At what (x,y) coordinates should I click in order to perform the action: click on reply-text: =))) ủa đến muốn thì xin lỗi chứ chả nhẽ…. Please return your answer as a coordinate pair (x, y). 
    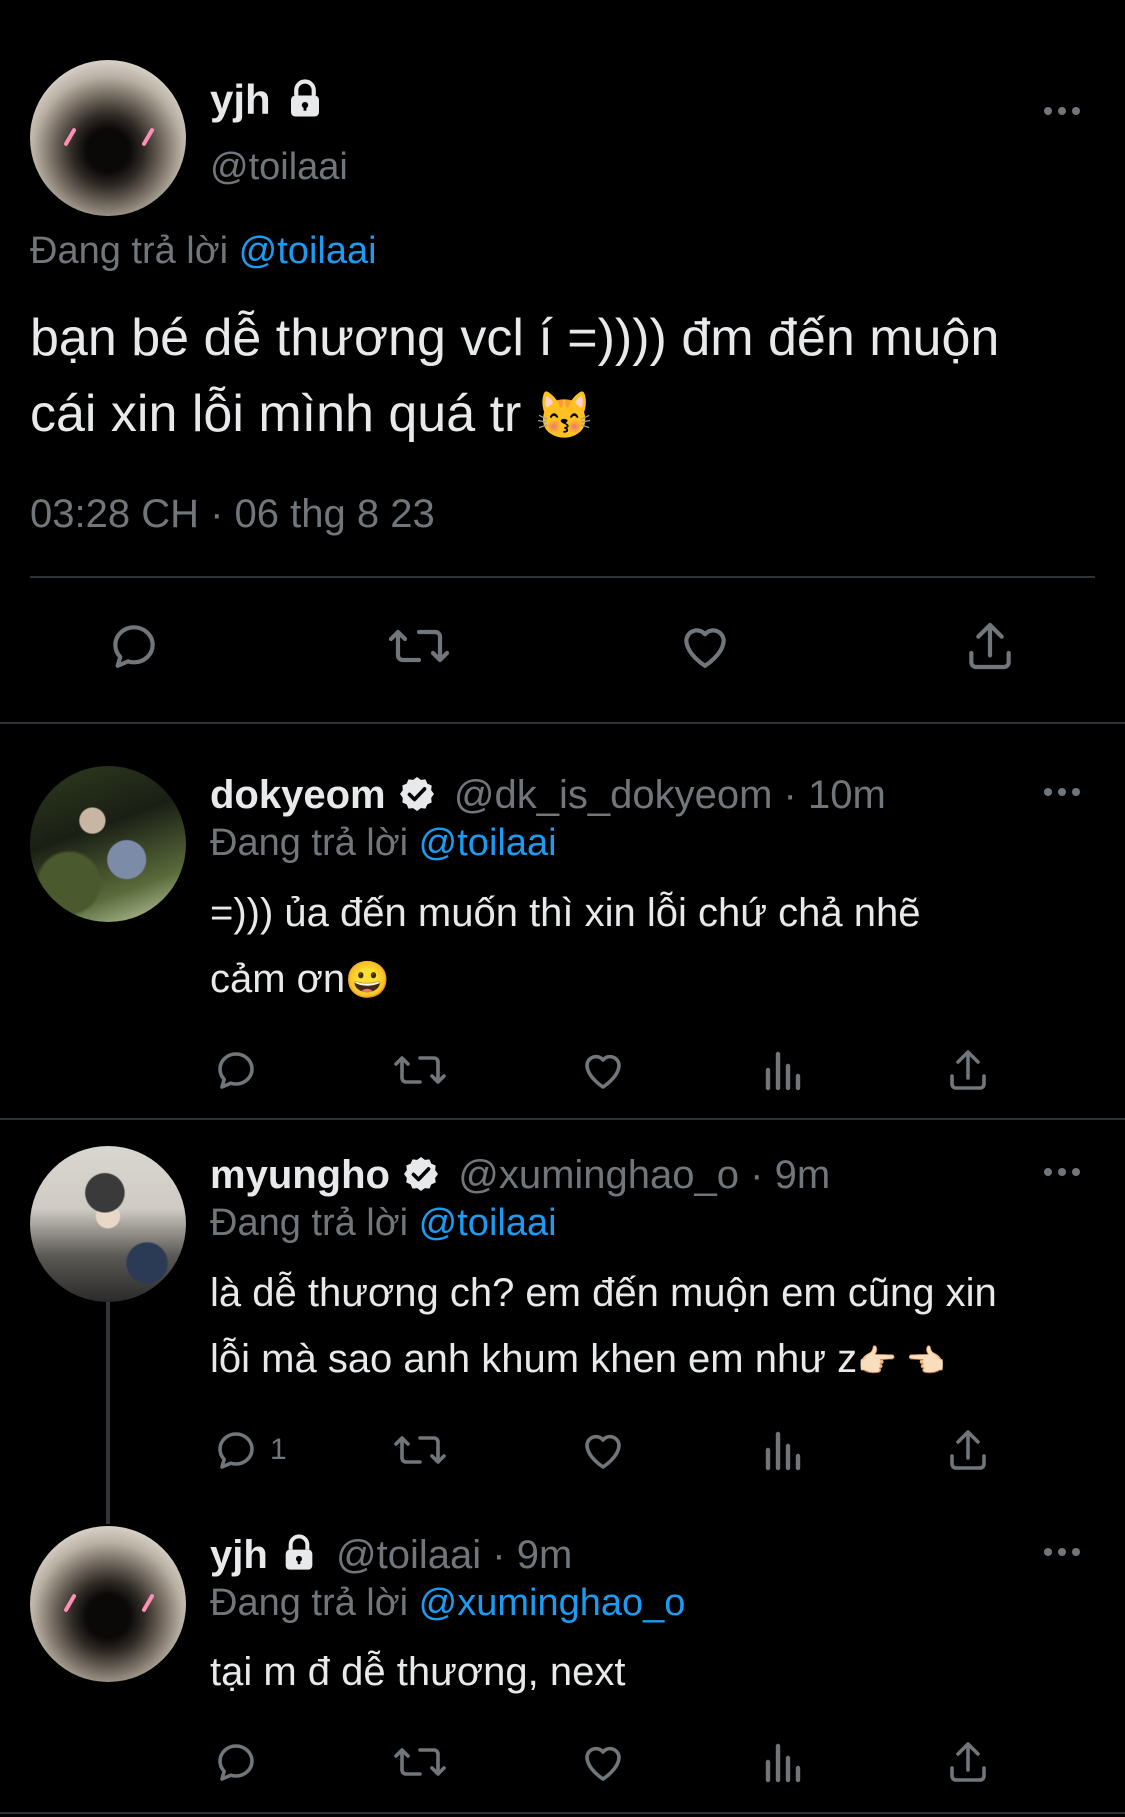
    Looking at the image, I should click on (565, 946).